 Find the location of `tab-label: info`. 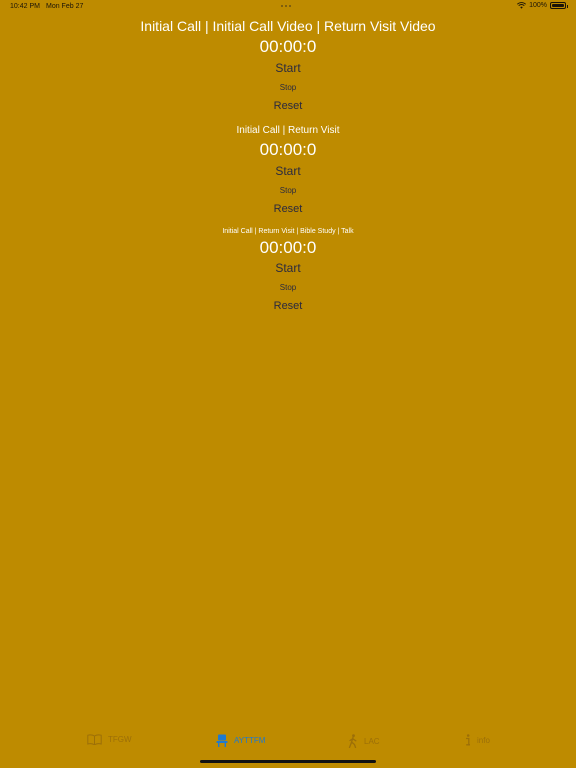

tab-label: info is located at coordinates (483, 740).